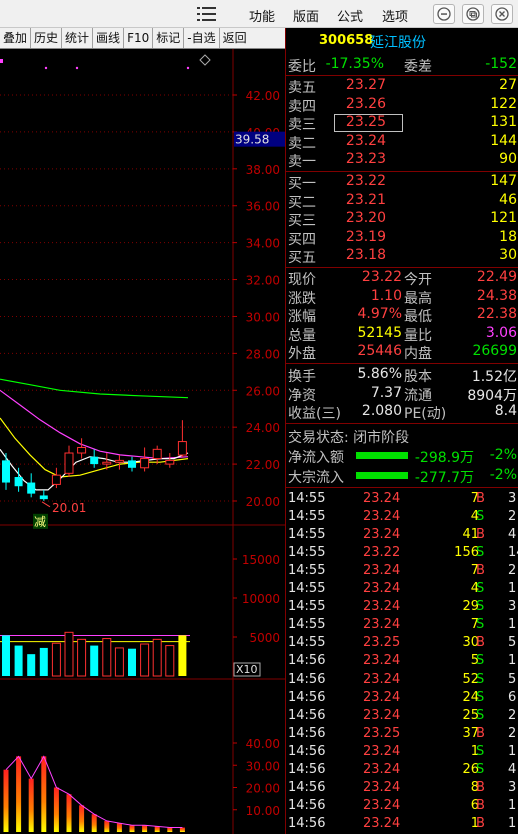 The height and width of the screenshot is (834, 518). Describe the element at coordinates (402, 142) in the screenshot. I see `sell-level-row: 卖二 23.24 144` at that location.